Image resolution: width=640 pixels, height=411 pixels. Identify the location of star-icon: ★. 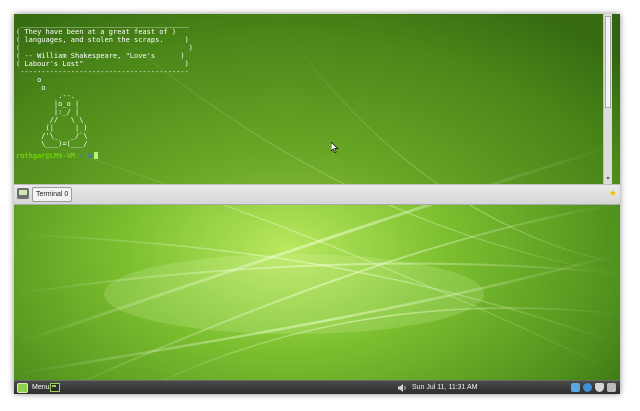
(613, 193).